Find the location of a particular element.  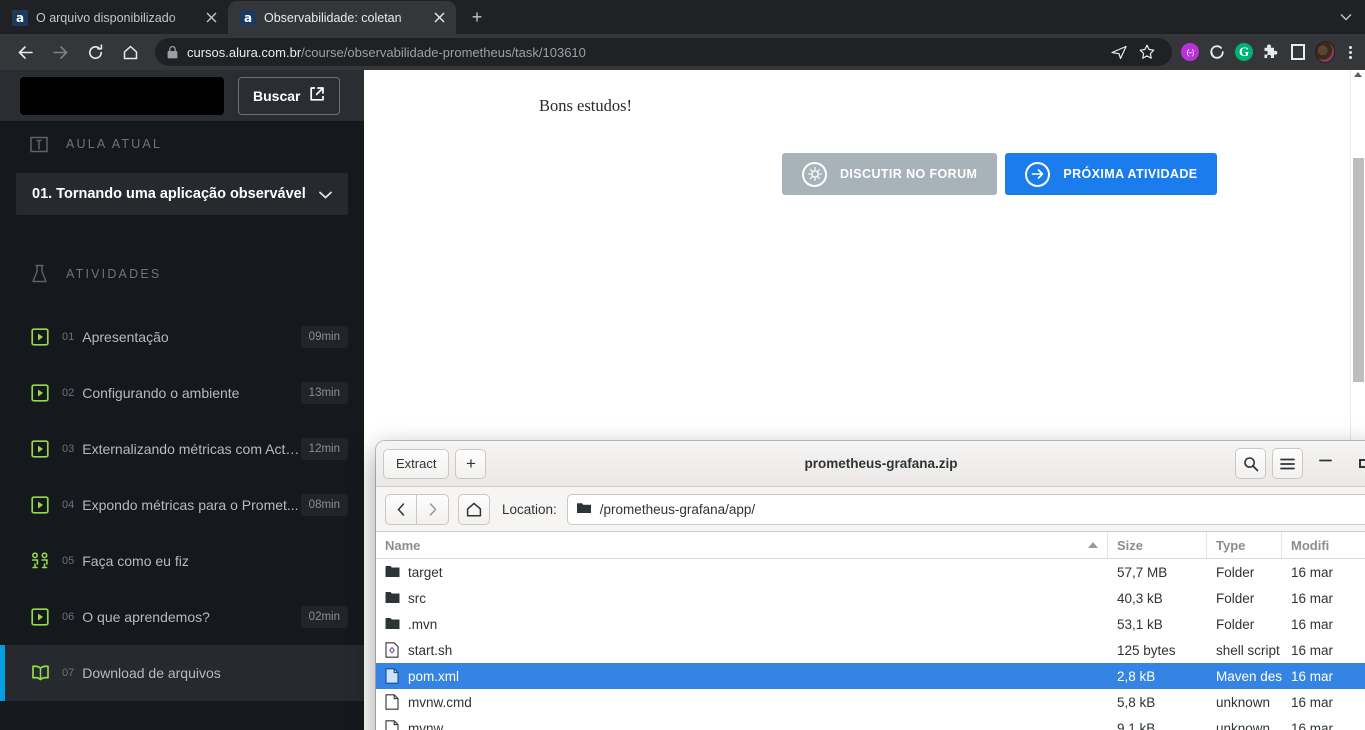

tab-title: Observabilidade: coletan is located at coordinates (333, 17).